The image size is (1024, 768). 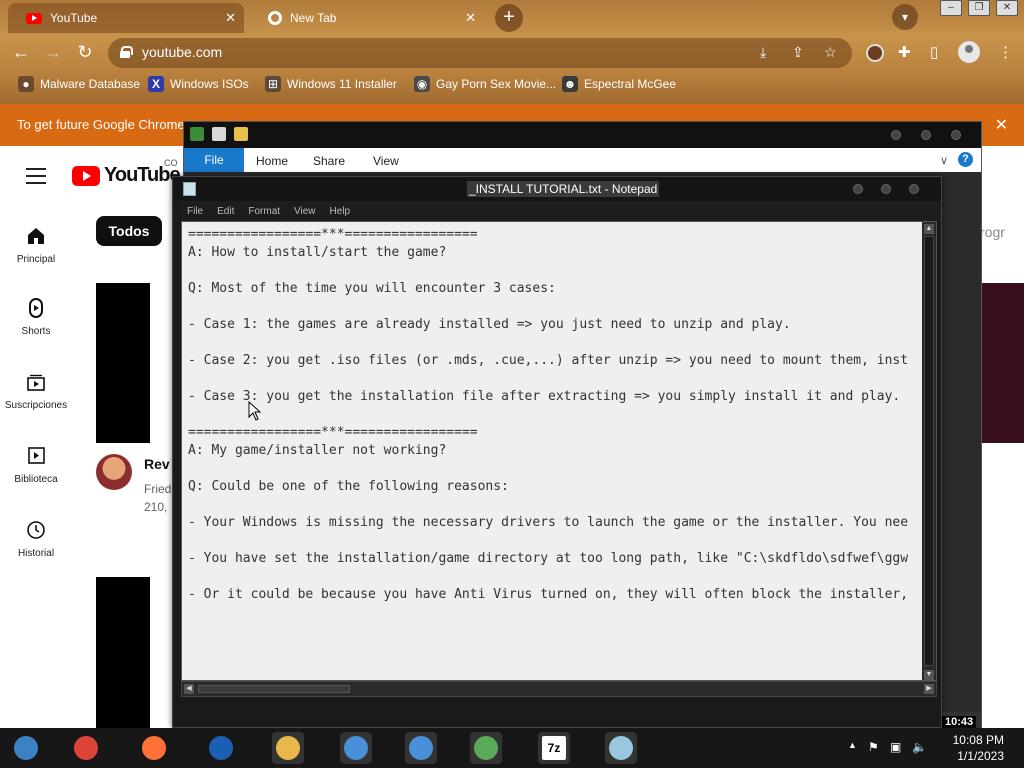 What do you see at coordinates (241, 134) in the screenshot?
I see `new-folder-icon` at bounding box center [241, 134].